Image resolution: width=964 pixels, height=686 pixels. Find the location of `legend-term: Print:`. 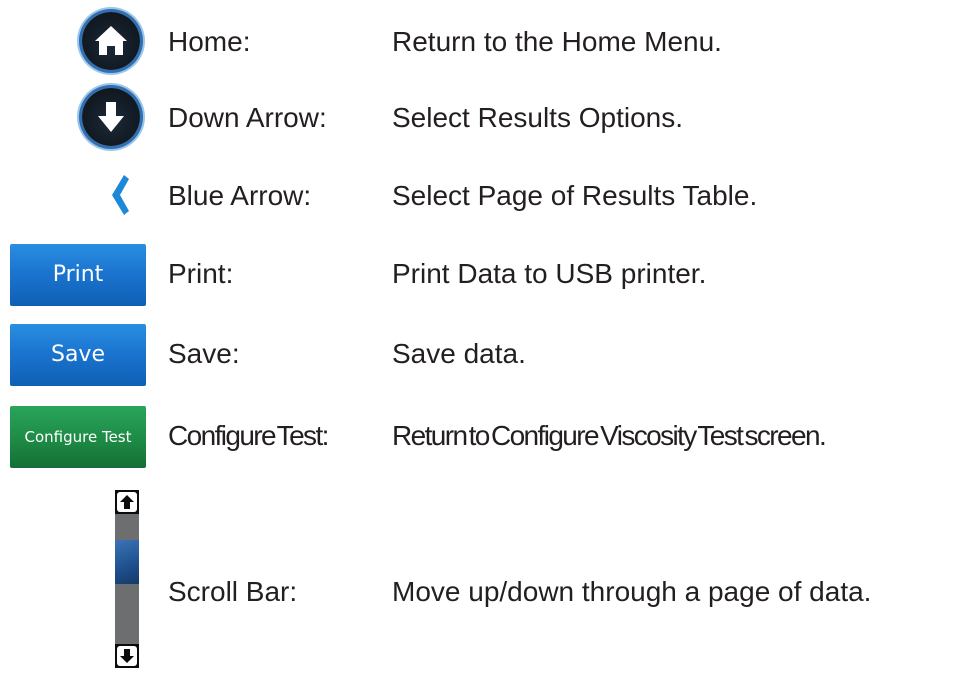

legend-term: Print: is located at coordinates (201, 273).